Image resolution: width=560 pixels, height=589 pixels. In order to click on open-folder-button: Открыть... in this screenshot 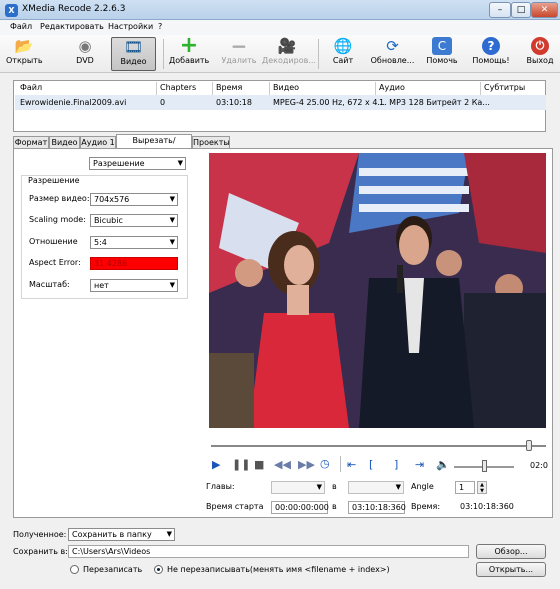, I will do `click(511, 569)`.